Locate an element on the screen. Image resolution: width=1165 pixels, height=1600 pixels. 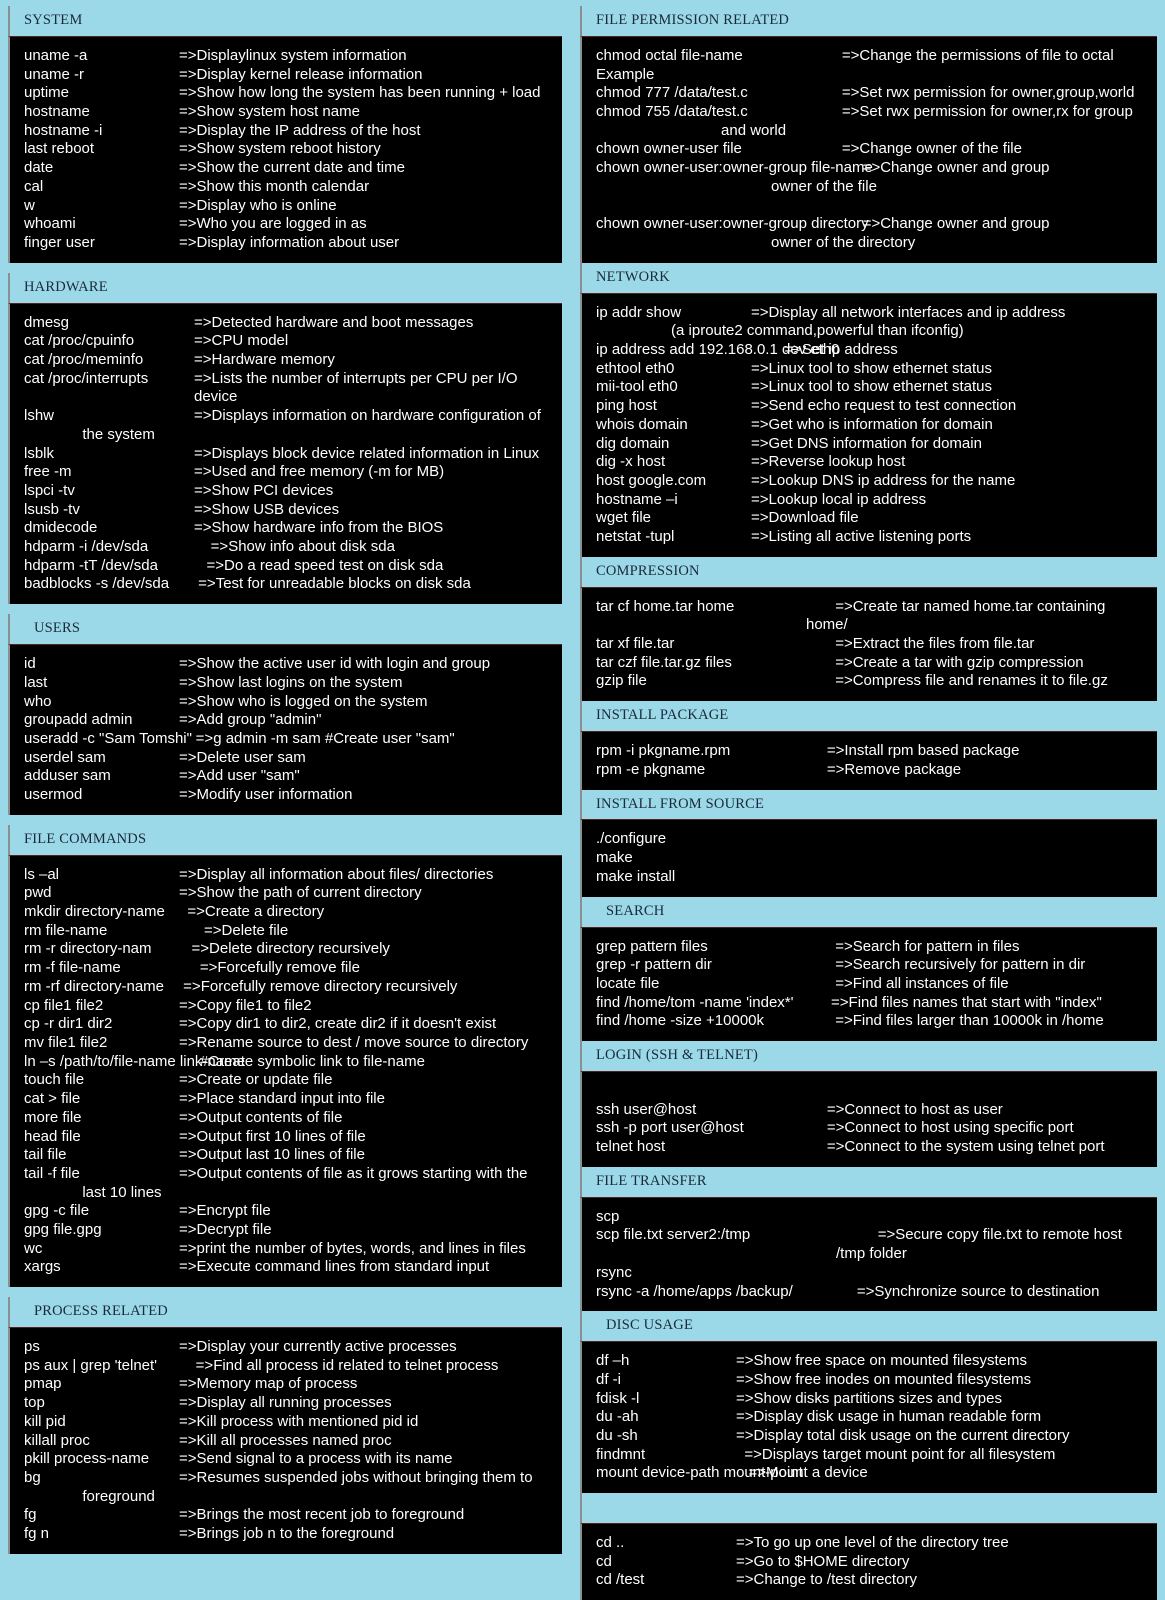
command-name: head file is located at coordinates (52, 1136).